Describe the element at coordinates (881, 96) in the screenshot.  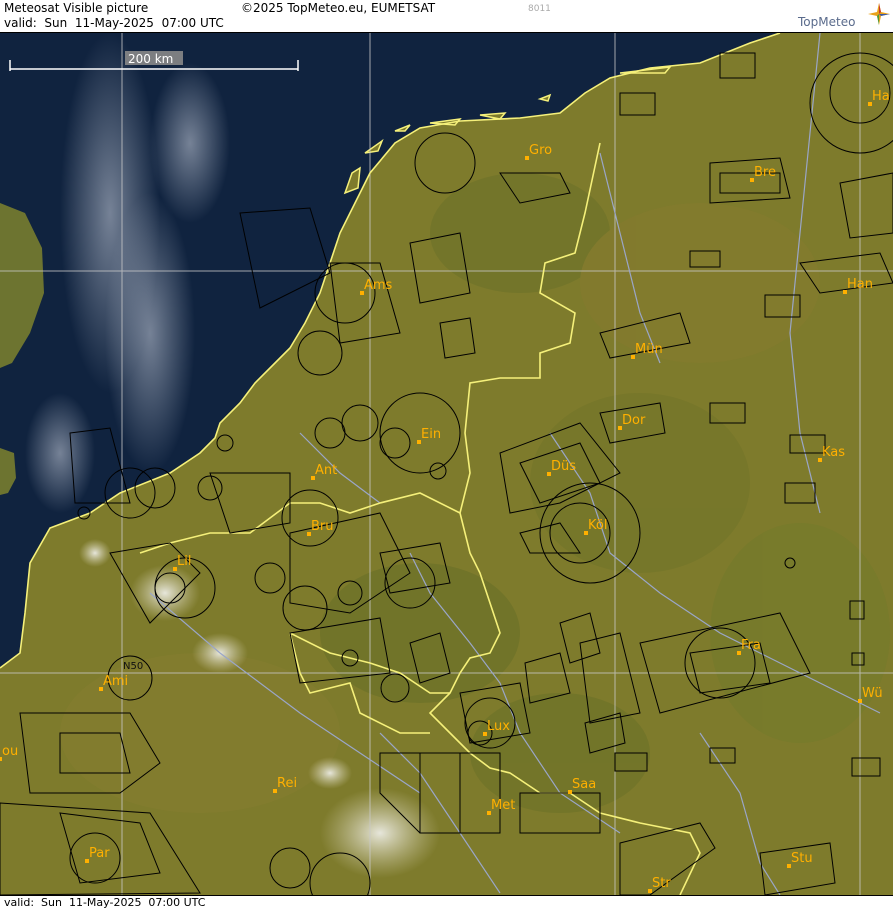
I see `city-label: Ha` at that location.